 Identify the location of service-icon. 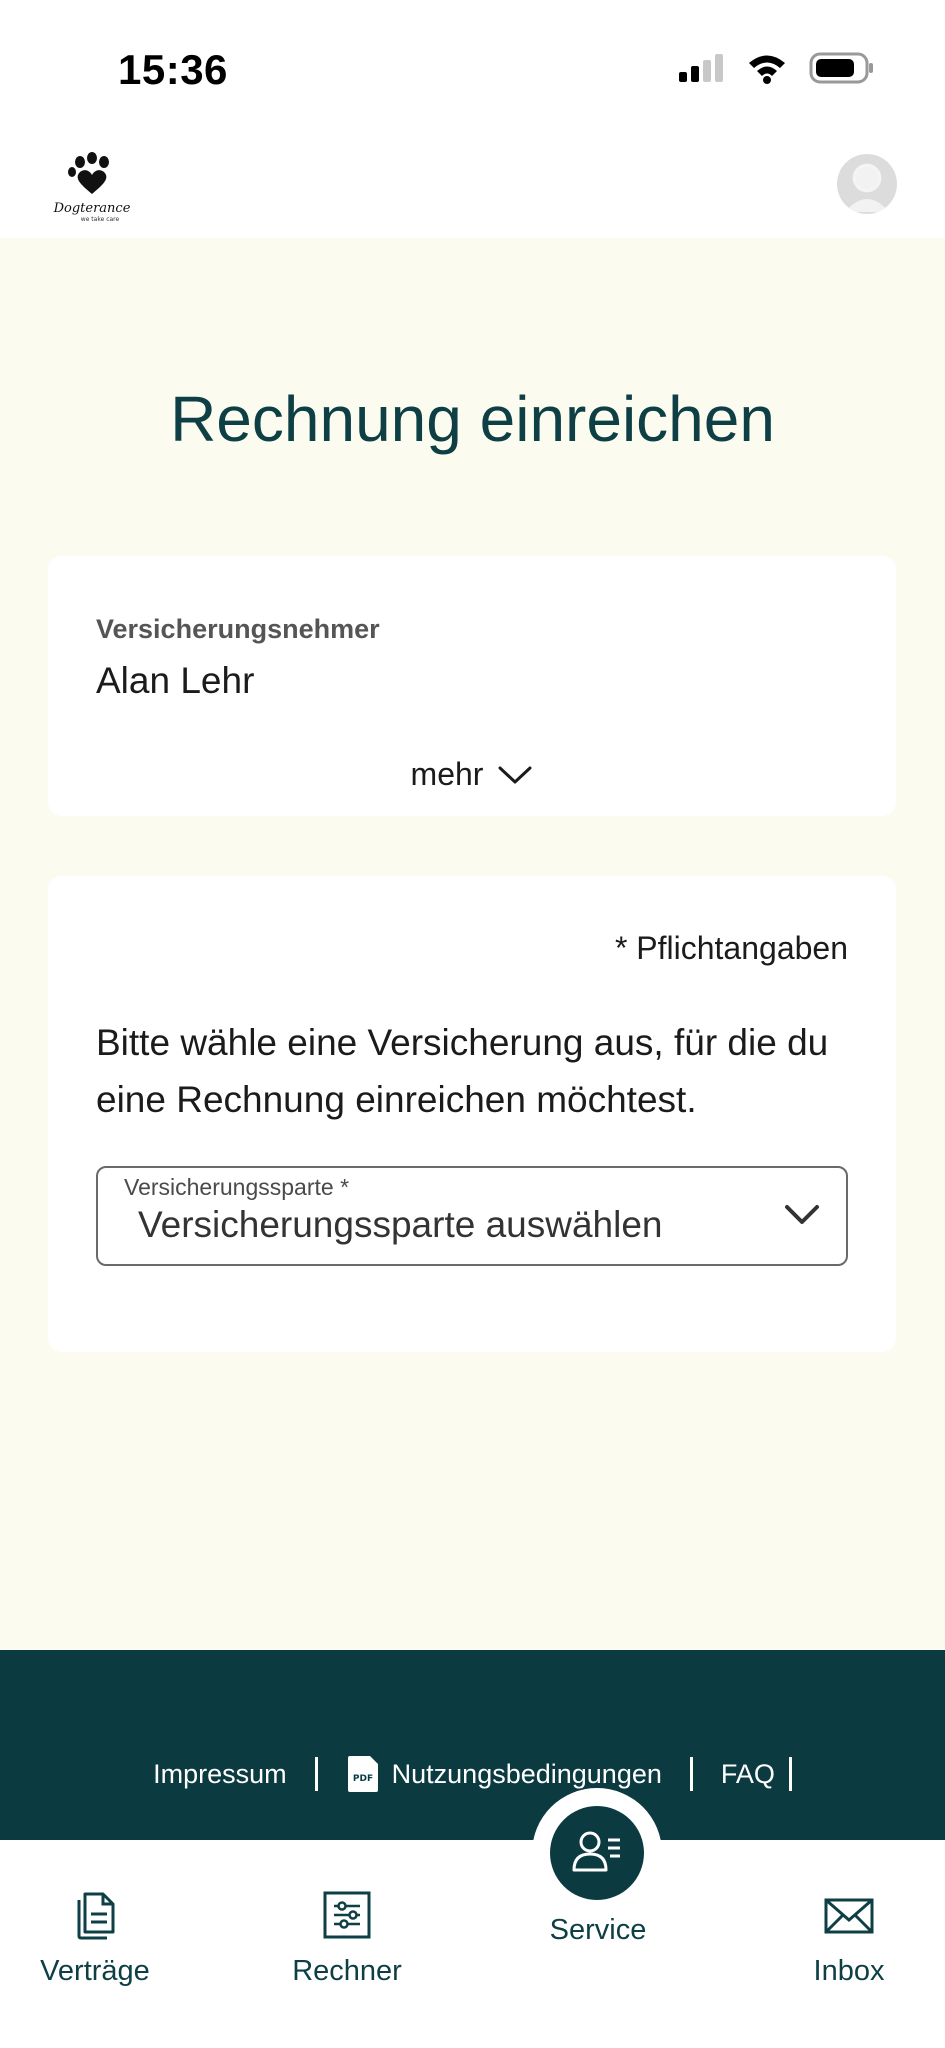
(596, 1851).